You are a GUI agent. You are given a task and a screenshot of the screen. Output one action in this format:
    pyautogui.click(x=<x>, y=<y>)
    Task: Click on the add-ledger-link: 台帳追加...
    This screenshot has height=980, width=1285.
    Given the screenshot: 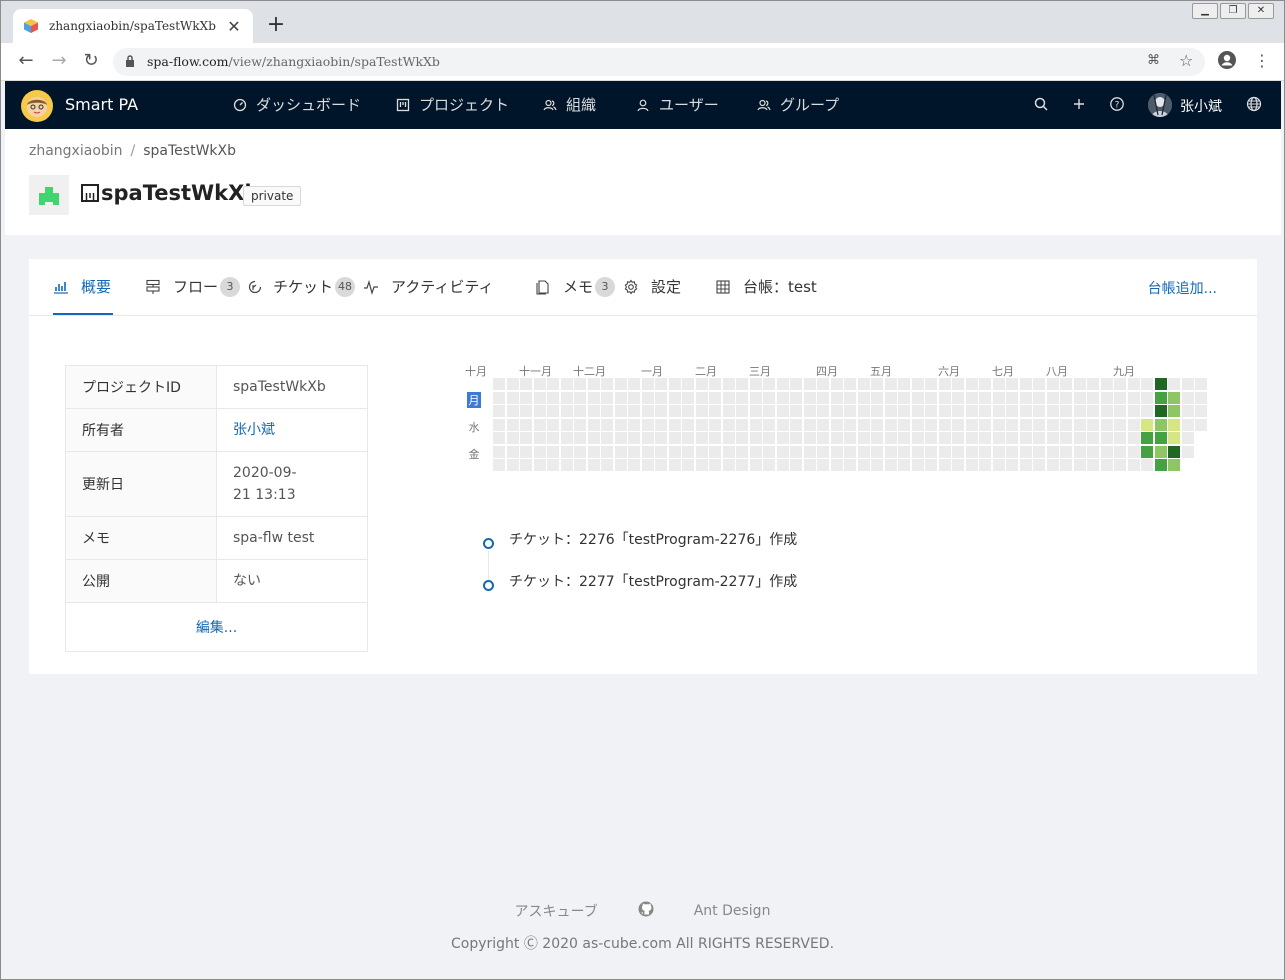 What is the action you would take?
    pyautogui.click(x=1182, y=288)
    